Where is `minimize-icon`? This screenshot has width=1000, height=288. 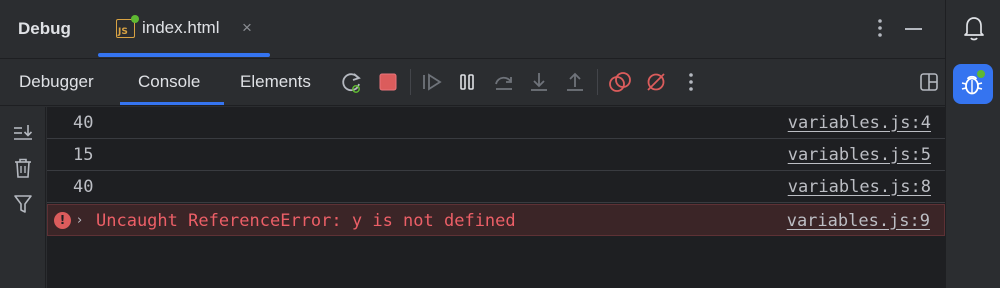 minimize-icon is located at coordinates (913, 29).